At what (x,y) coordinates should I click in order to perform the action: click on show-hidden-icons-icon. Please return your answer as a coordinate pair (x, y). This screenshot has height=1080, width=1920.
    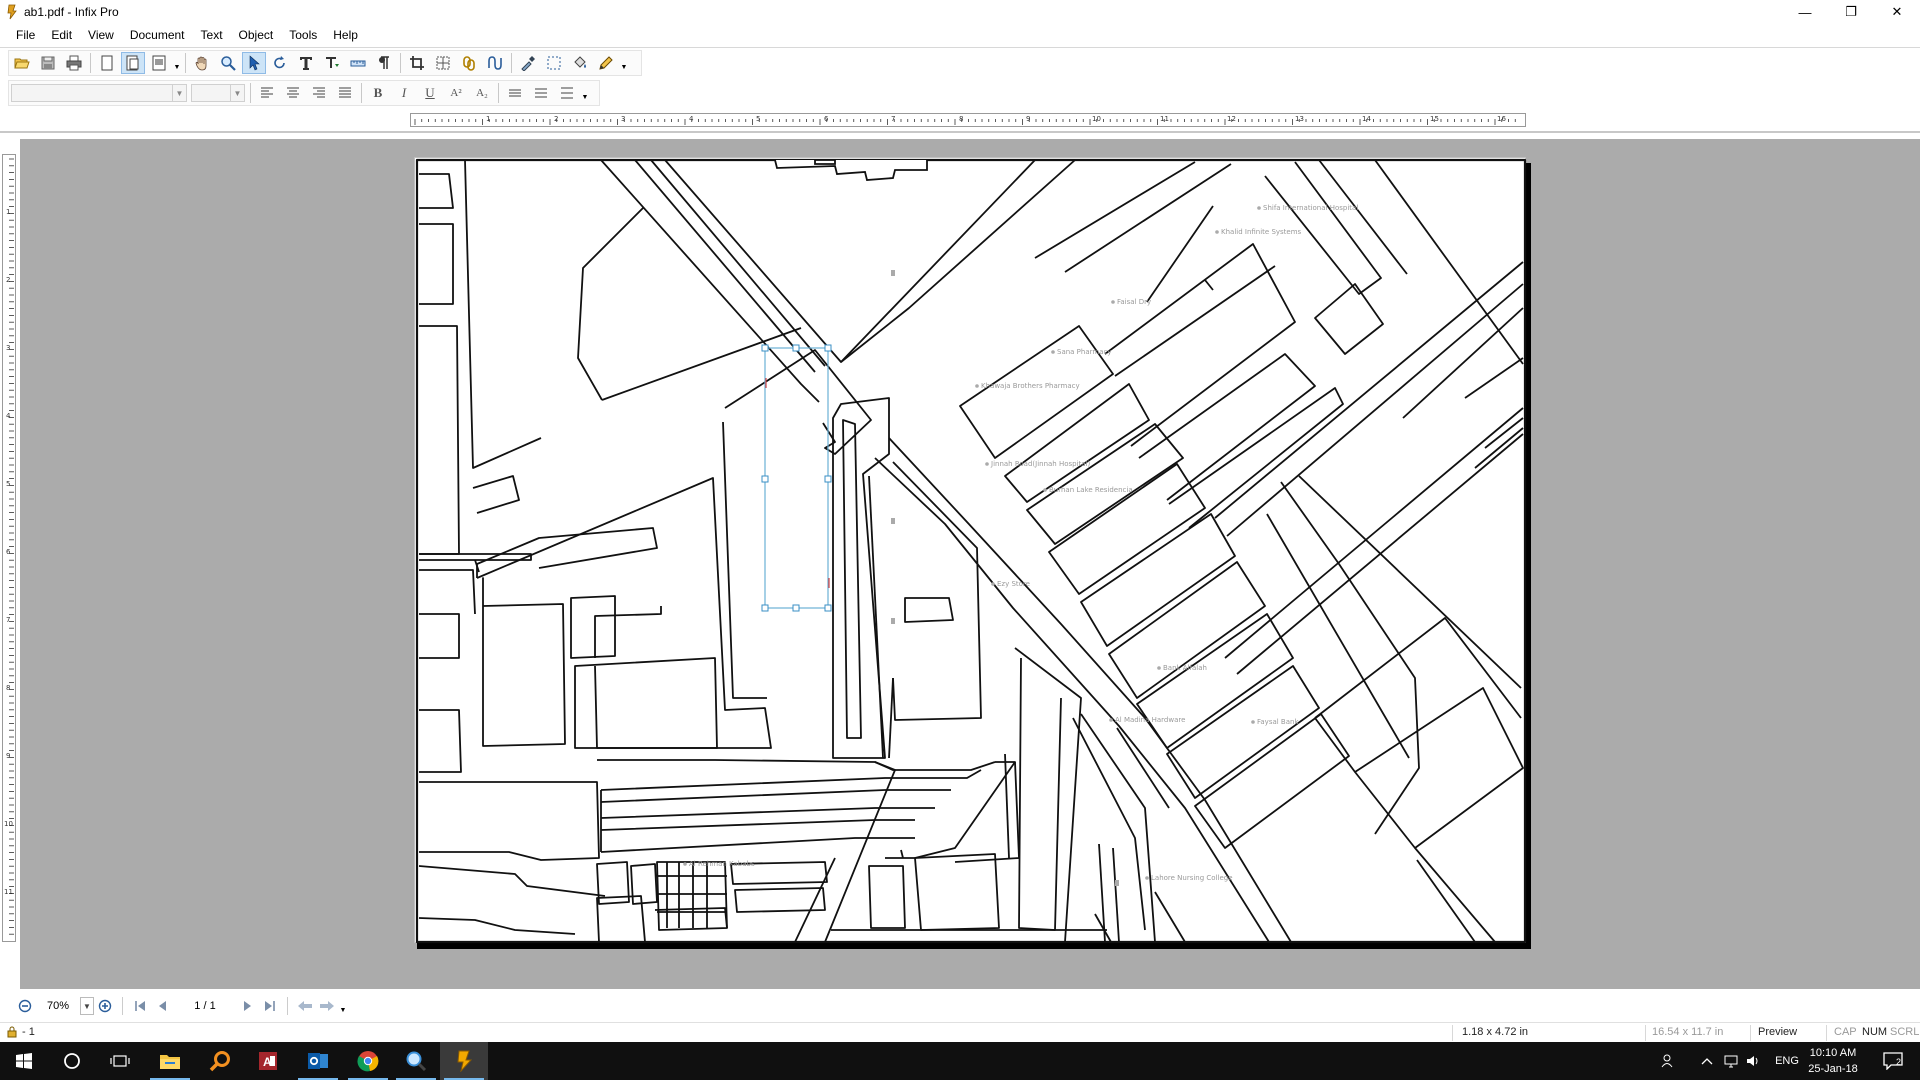
    Looking at the image, I should click on (1707, 1061).